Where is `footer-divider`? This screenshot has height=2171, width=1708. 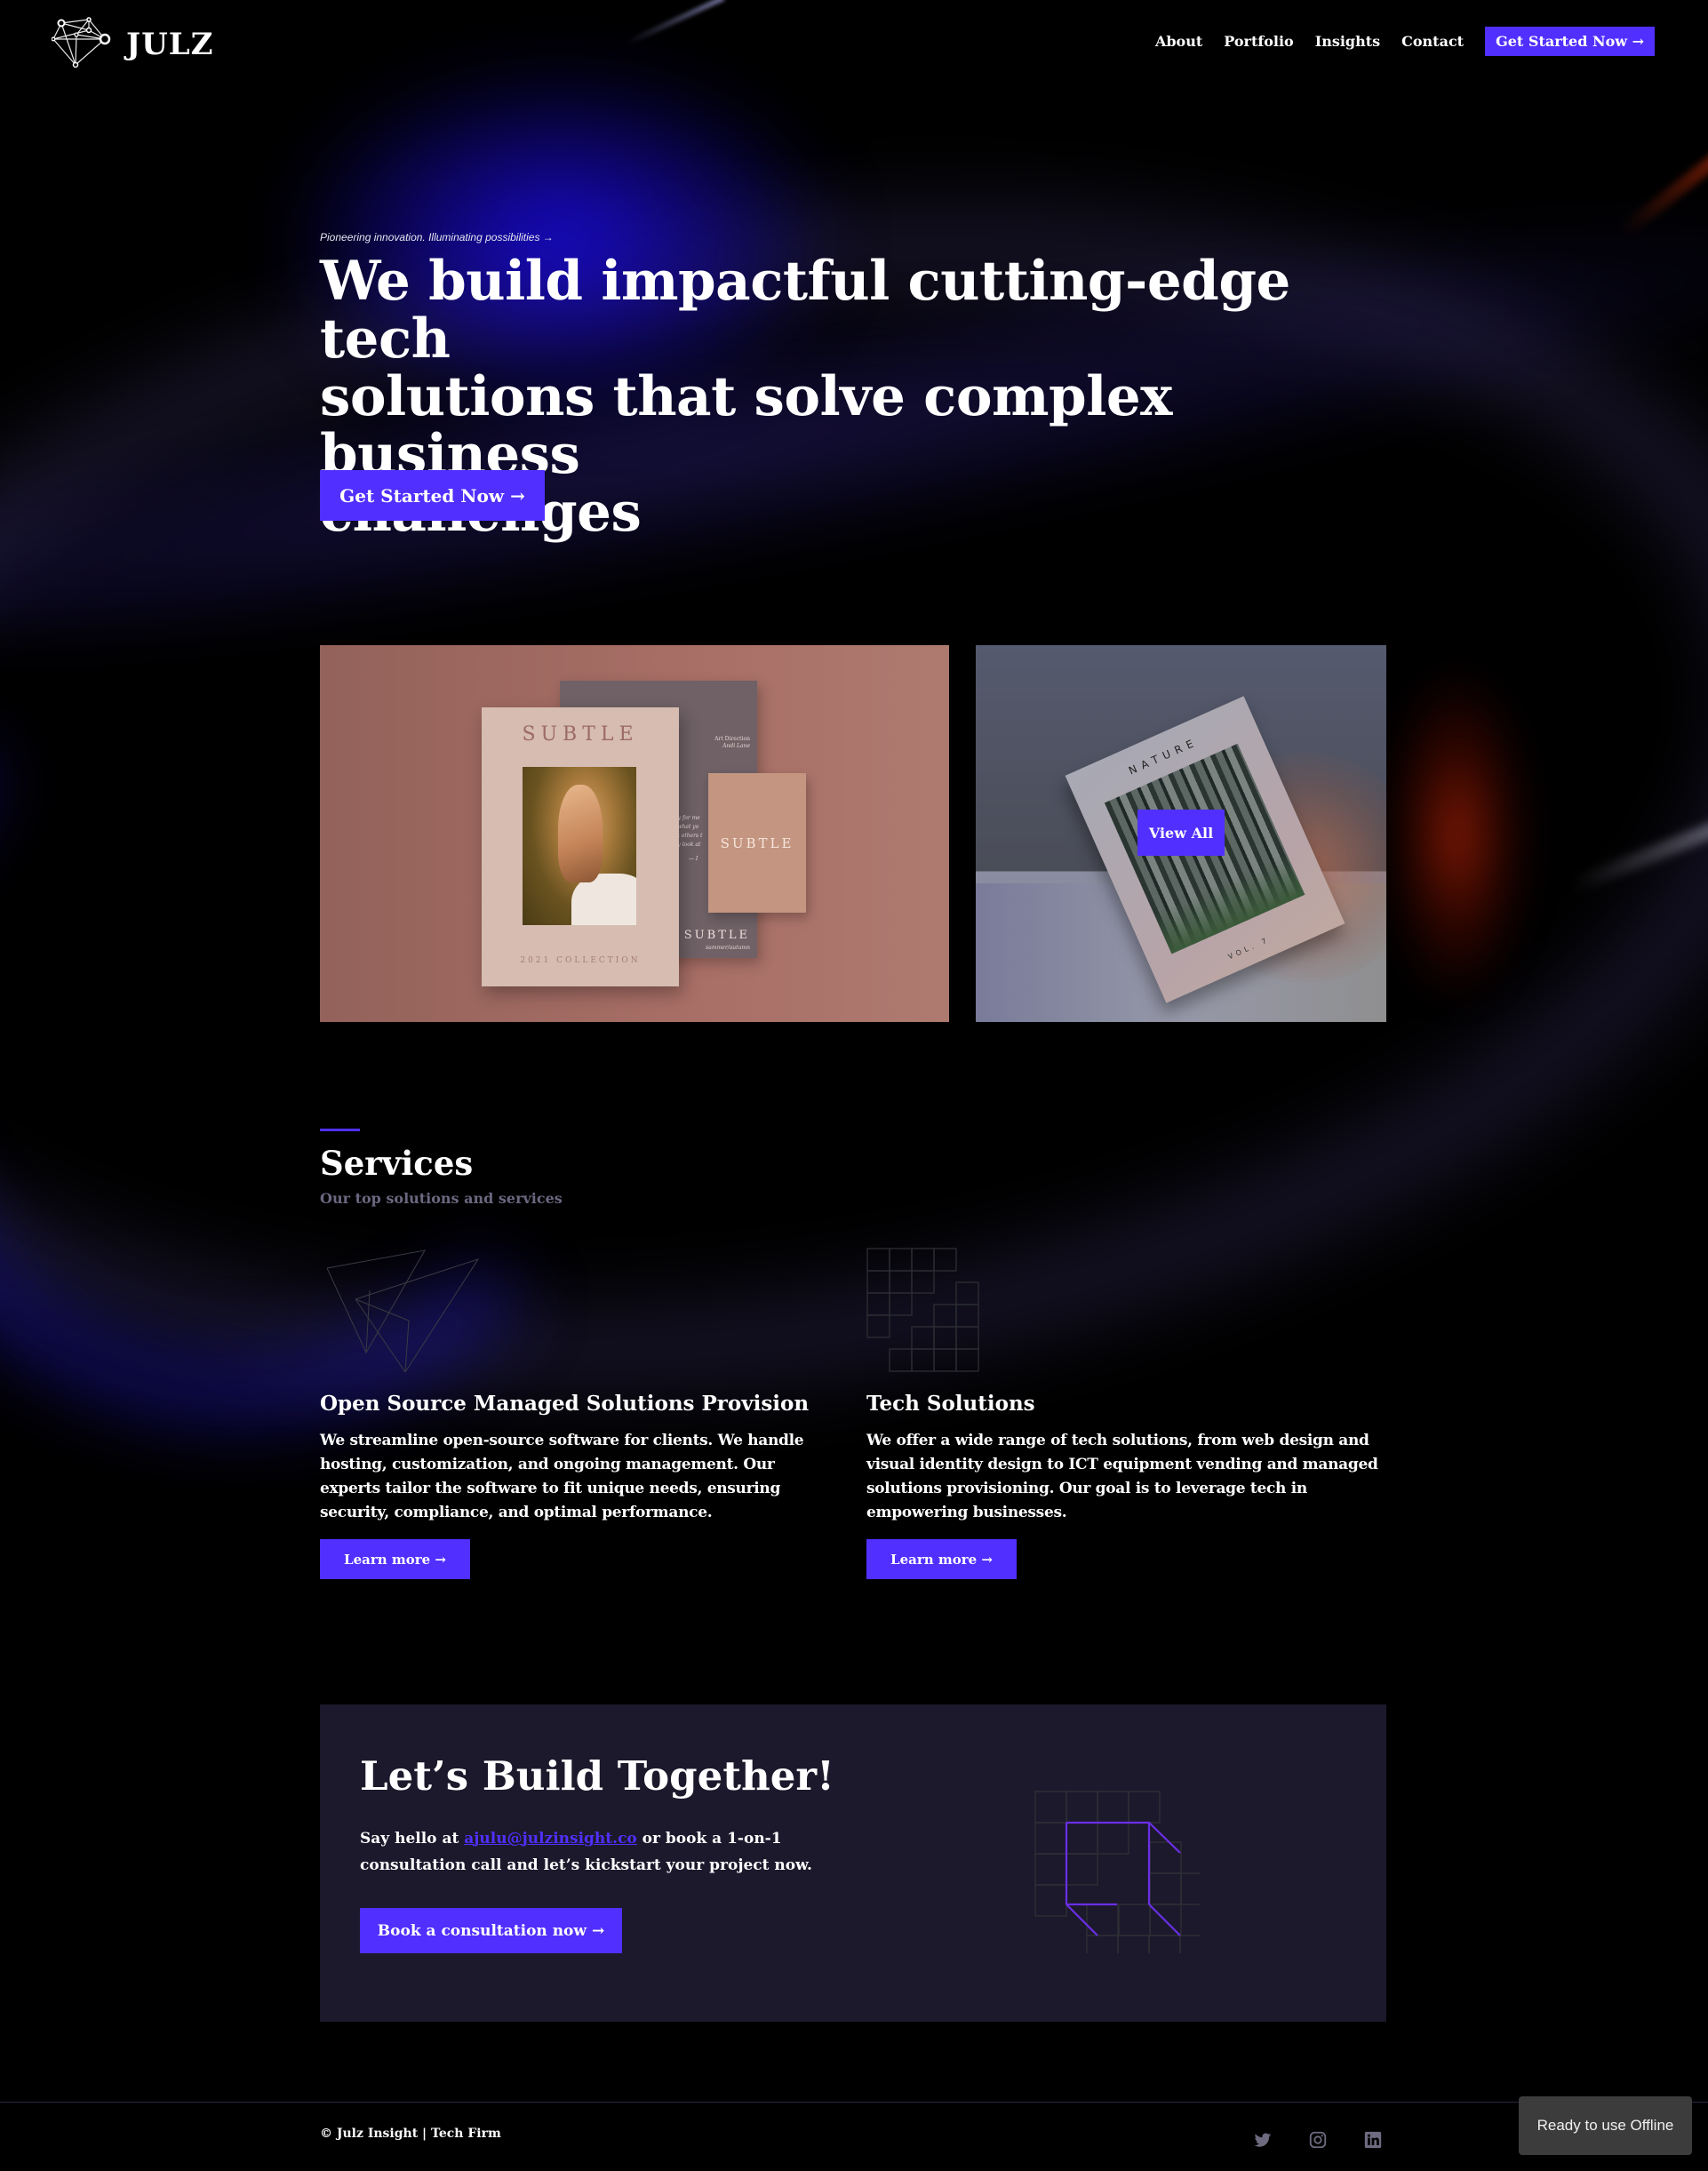
footer-divider is located at coordinates (854, 2102).